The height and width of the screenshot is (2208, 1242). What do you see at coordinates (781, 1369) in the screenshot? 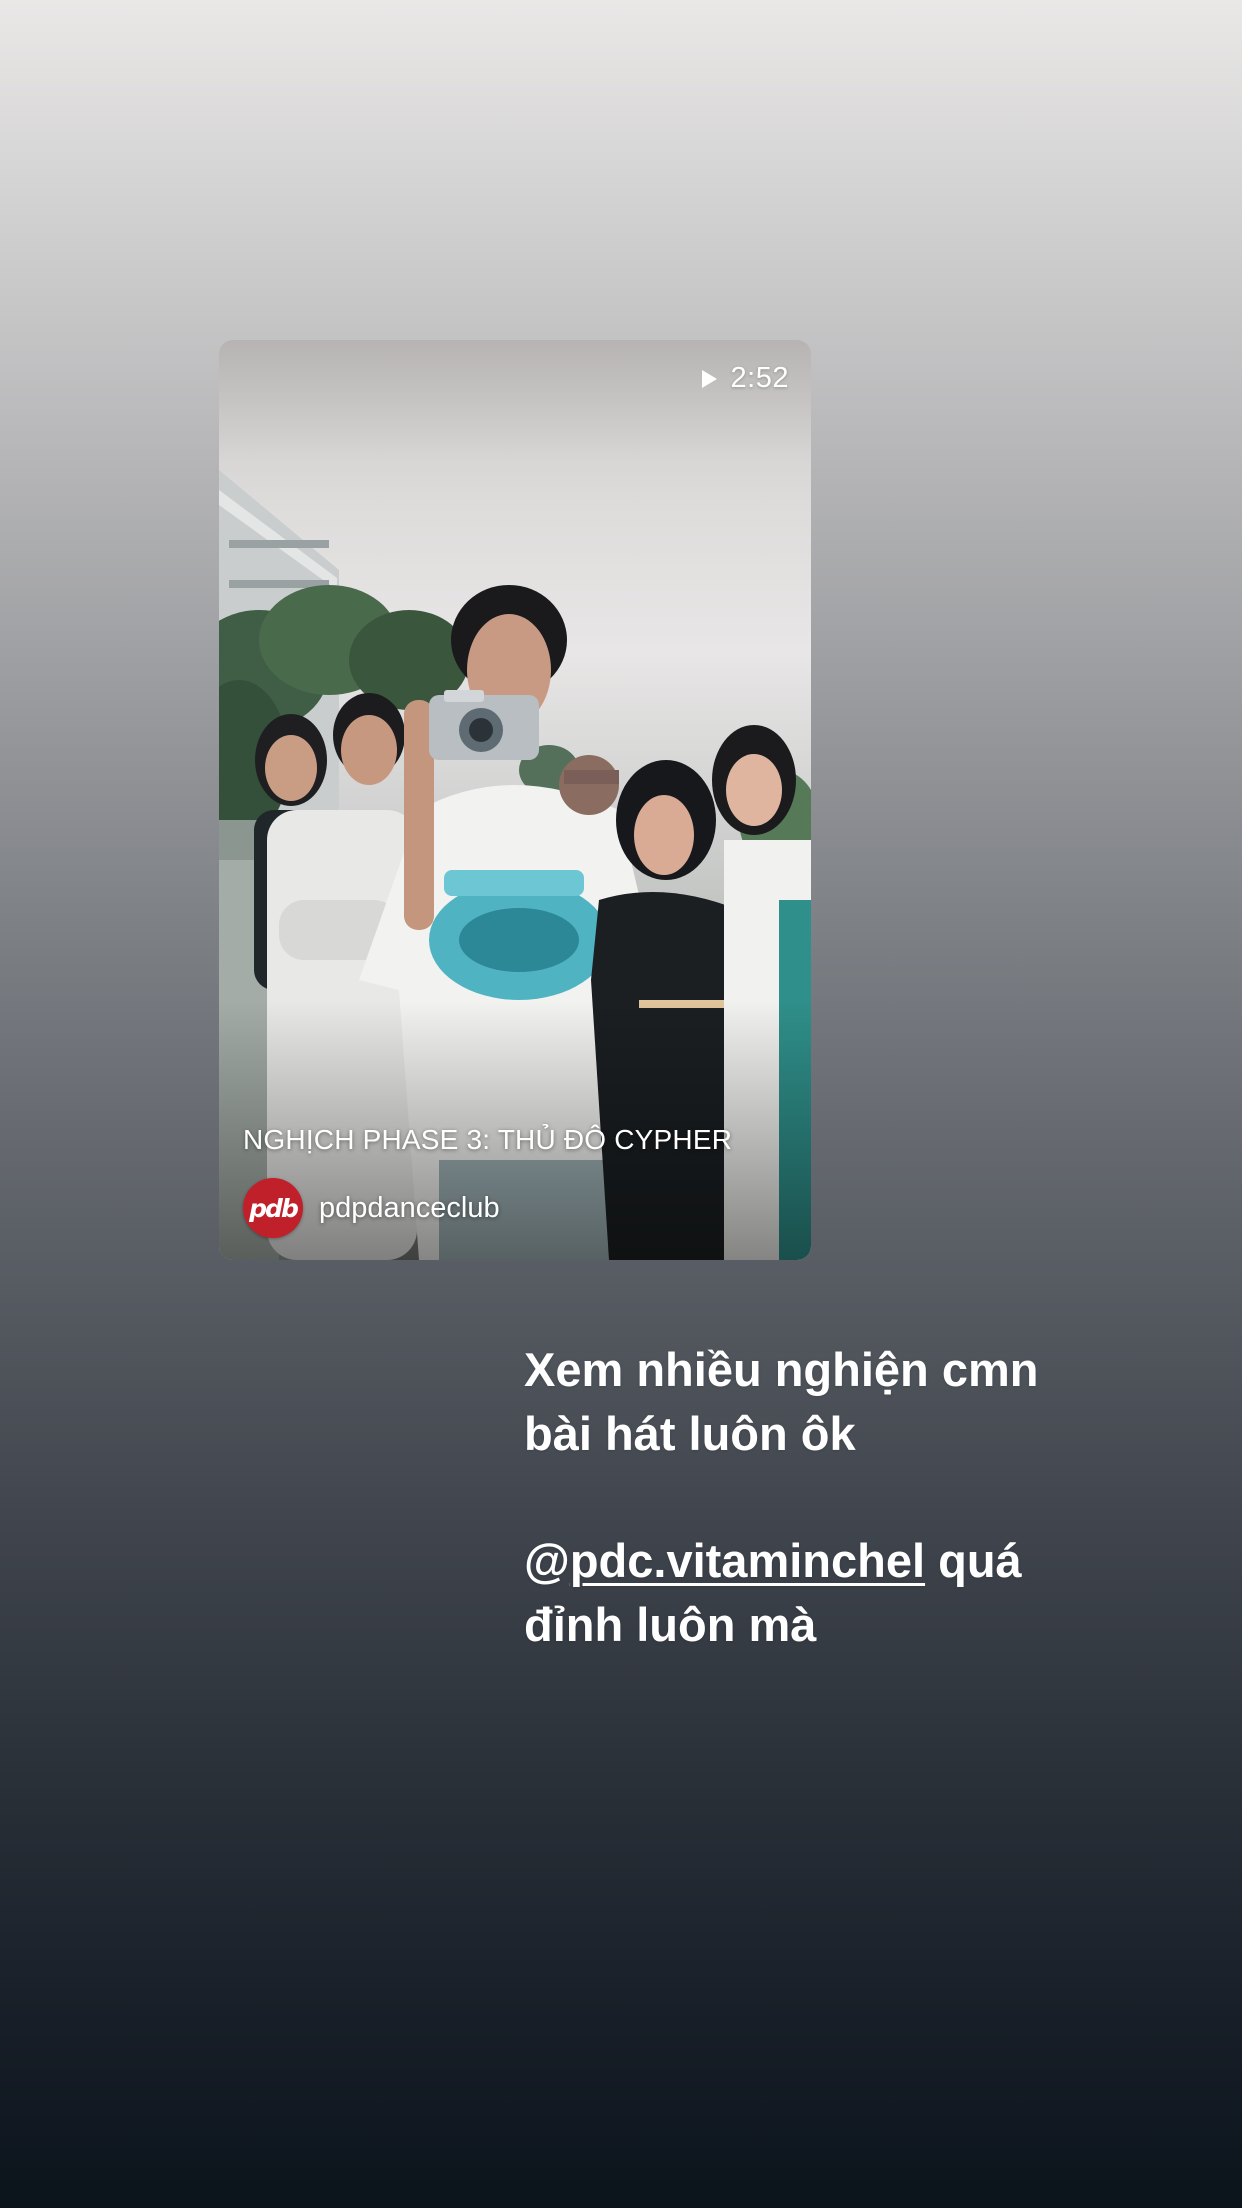
I see `caption-line: Xem nhiều nghiện cmn` at bounding box center [781, 1369].